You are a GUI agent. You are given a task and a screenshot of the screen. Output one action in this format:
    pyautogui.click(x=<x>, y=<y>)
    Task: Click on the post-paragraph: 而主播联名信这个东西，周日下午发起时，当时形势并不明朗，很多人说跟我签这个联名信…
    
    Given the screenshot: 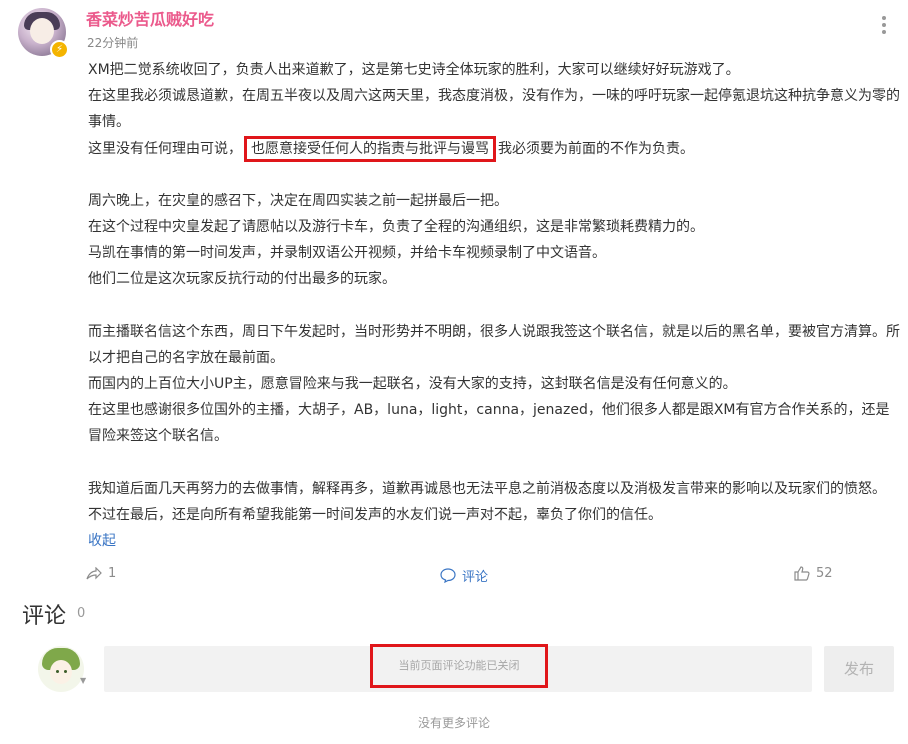 What is the action you would take?
    pyautogui.click(x=494, y=344)
    